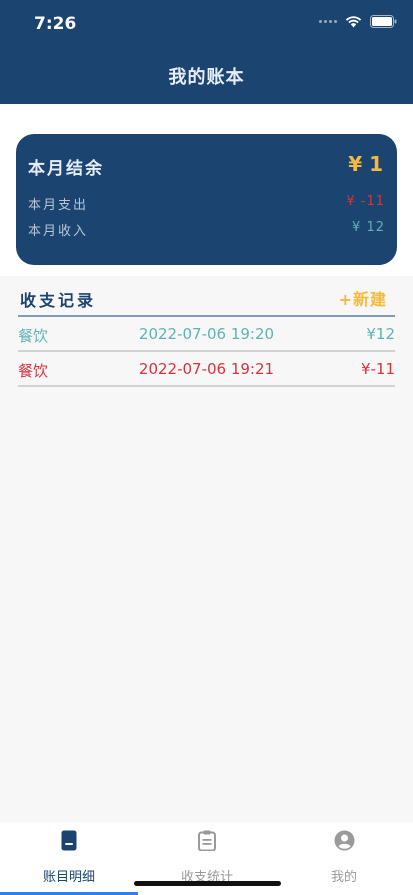 The height and width of the screenshot is (895, 413). Describe the element at coordinates (328, 21) in the screenshot. I see `cellular-signal-icon` at that location.